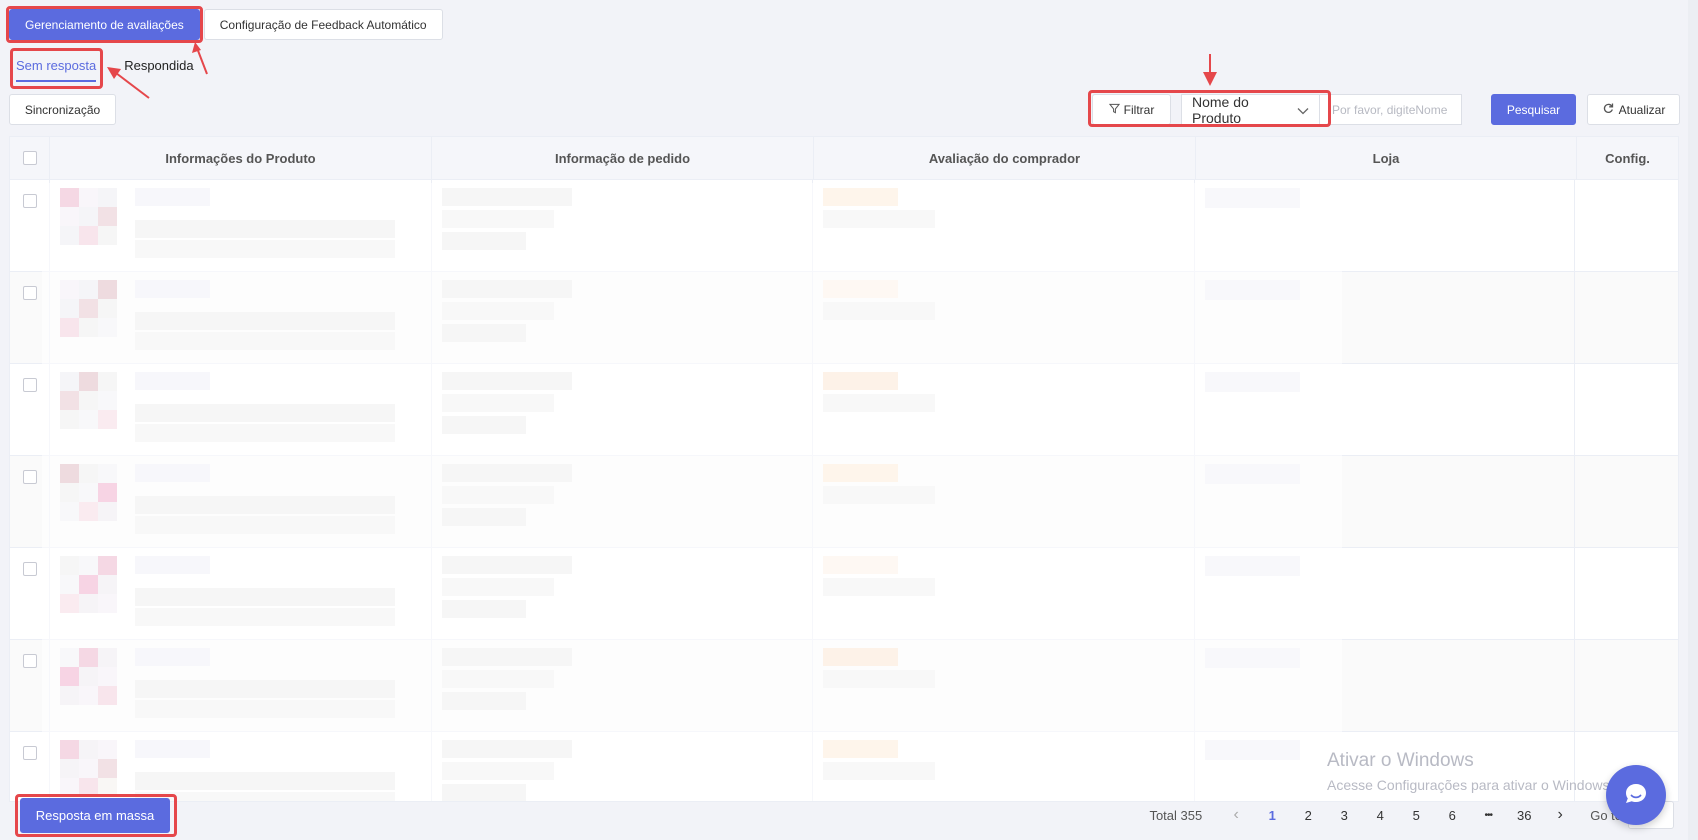 The width and height of the screenshot is (1698, 840). What do you see at coordinates (323, 24) in the screenshot?
I see `tab-auto-feedback-config: Configuração de Feedback Automático` at bounding box center [323, 24].